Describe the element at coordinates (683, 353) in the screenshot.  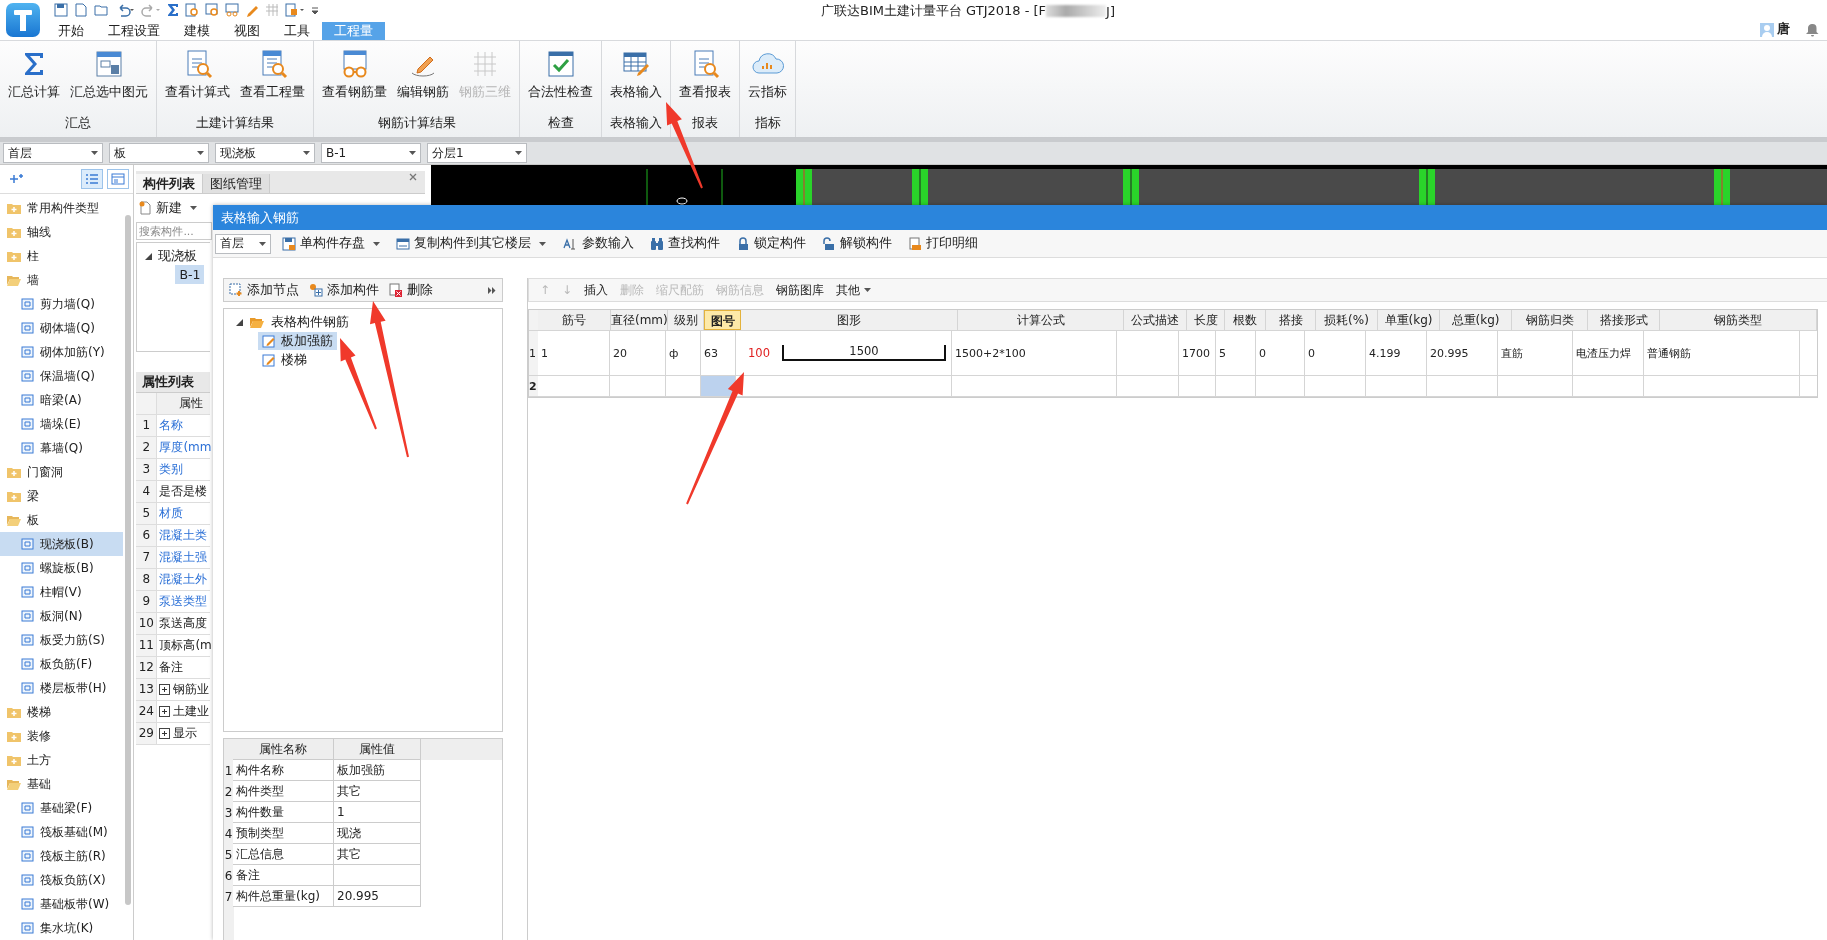
I see `table-cell: ф` at that location.